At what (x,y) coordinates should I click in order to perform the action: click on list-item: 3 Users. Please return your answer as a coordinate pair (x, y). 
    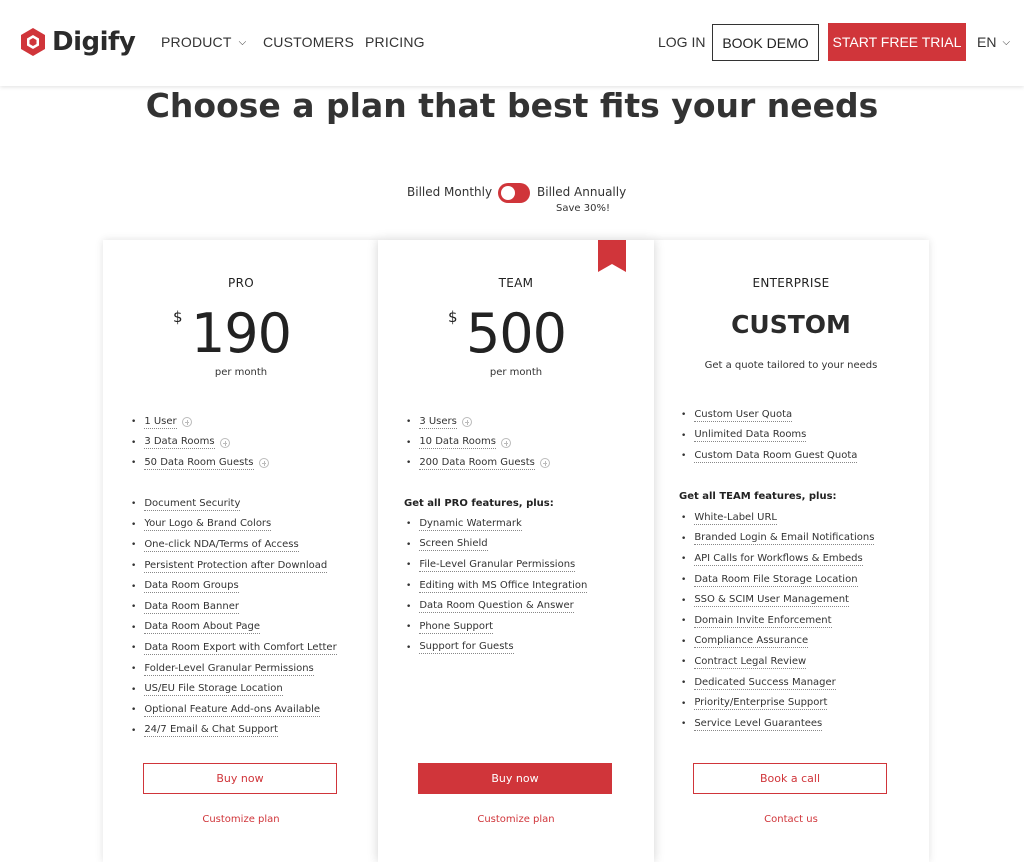
    Looking at the image, I should click on (478, 422).